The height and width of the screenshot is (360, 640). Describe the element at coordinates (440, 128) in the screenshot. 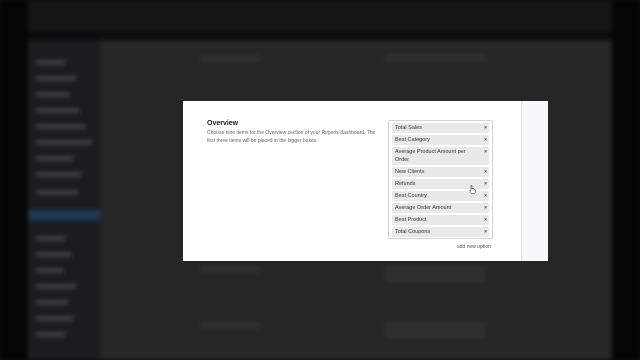

I see `option-item: Total Sales ×` at that location.